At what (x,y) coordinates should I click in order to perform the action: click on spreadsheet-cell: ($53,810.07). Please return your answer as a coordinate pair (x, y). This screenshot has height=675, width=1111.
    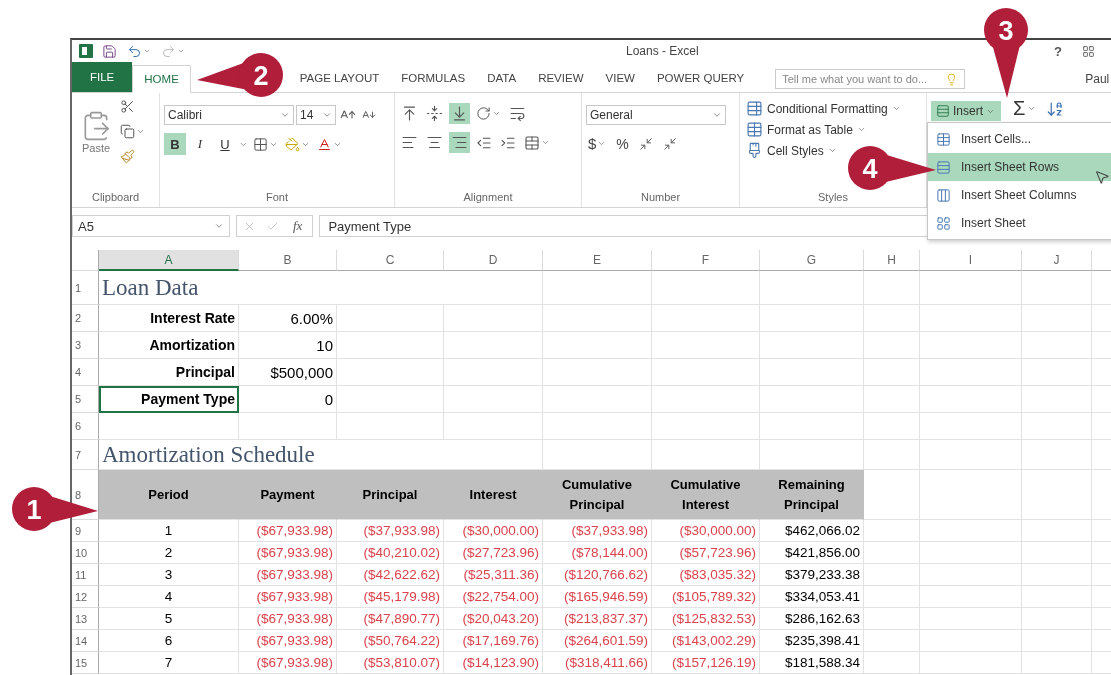
    Looking at the image, I should click on (390, 663).